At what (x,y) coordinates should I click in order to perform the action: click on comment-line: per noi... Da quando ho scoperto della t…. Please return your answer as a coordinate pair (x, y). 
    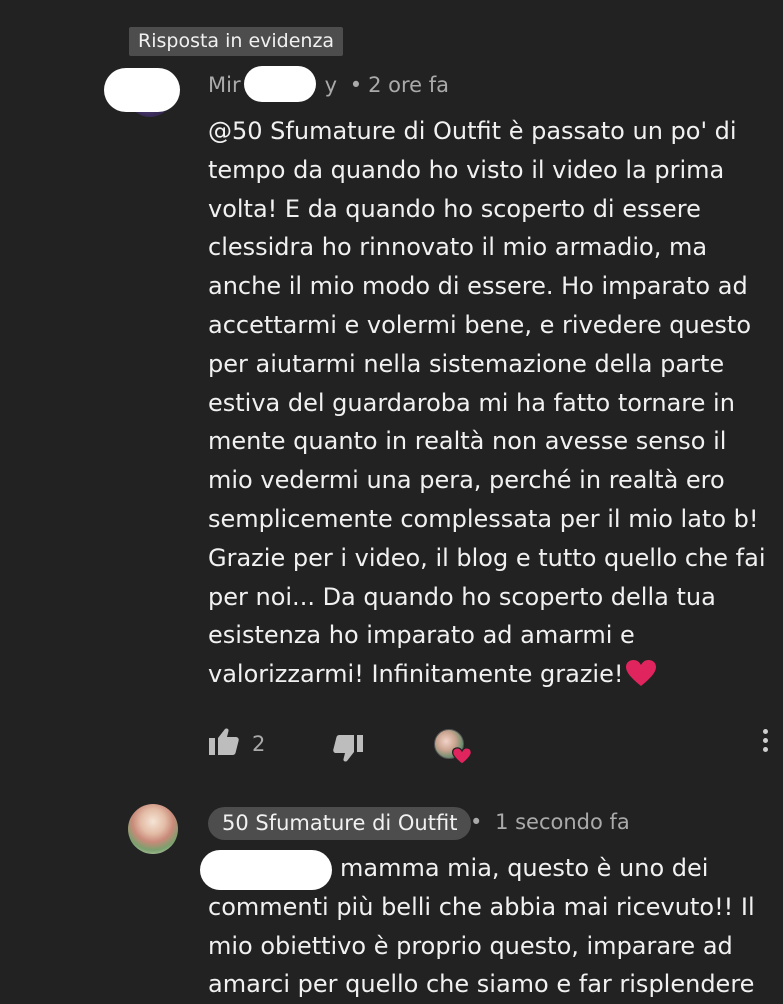
    Looking at the image, I should click on (462, 596).